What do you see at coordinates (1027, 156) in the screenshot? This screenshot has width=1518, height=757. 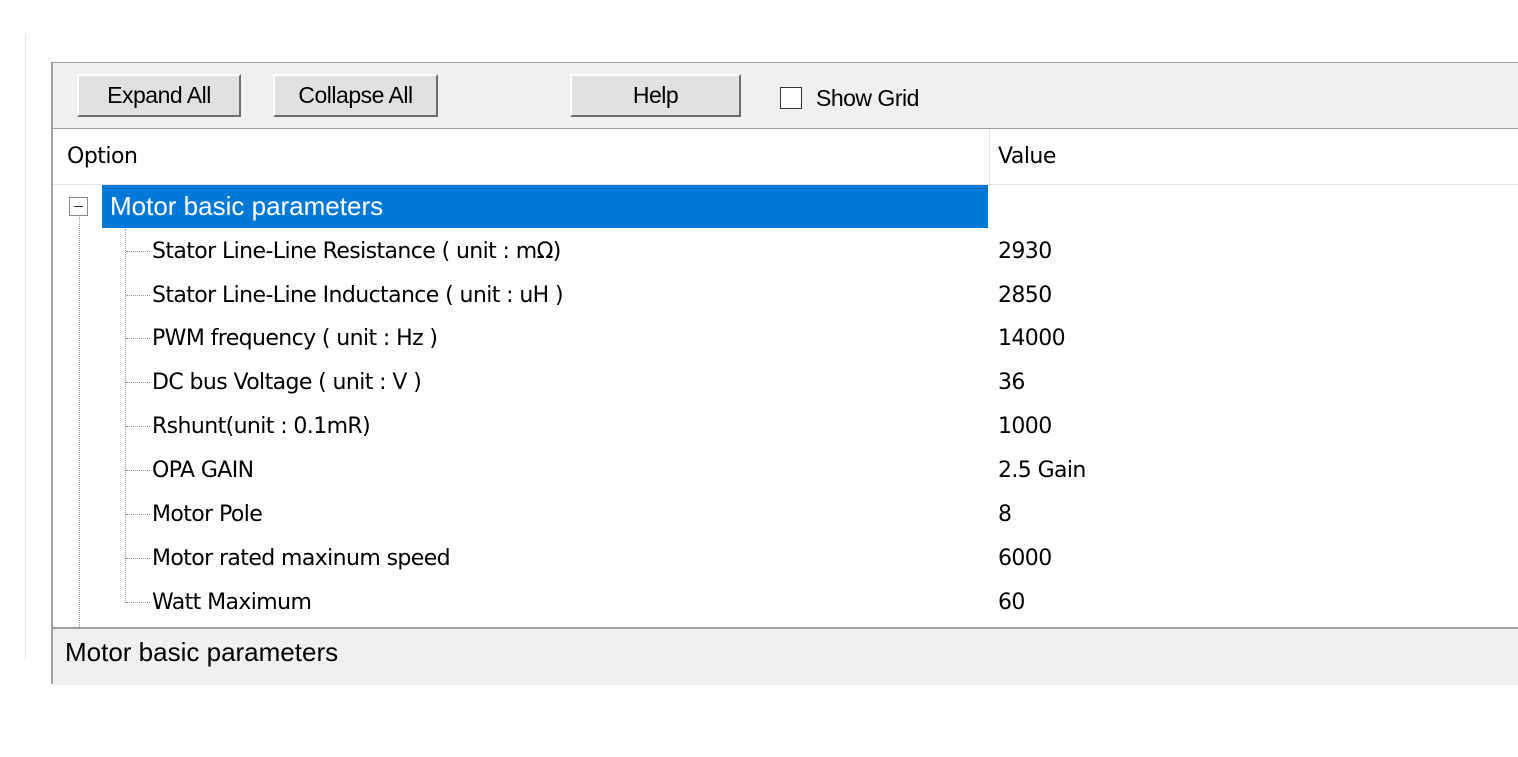 I see `column-header-value: Value` at bounding box center [1027, 156].